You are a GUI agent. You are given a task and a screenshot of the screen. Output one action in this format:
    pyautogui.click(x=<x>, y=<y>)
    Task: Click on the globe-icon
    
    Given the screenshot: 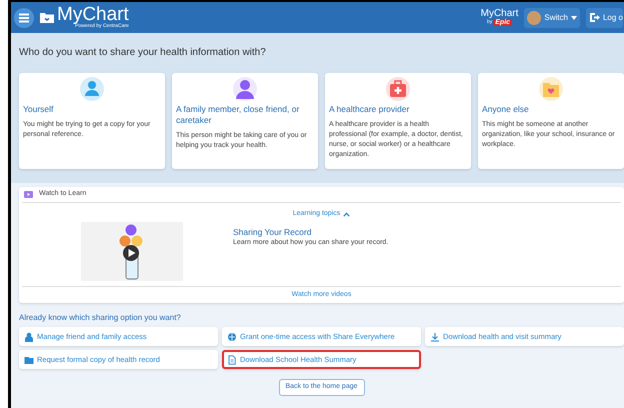 What is the action you would take?
    pyautogui.click(x=232, y=337)
    